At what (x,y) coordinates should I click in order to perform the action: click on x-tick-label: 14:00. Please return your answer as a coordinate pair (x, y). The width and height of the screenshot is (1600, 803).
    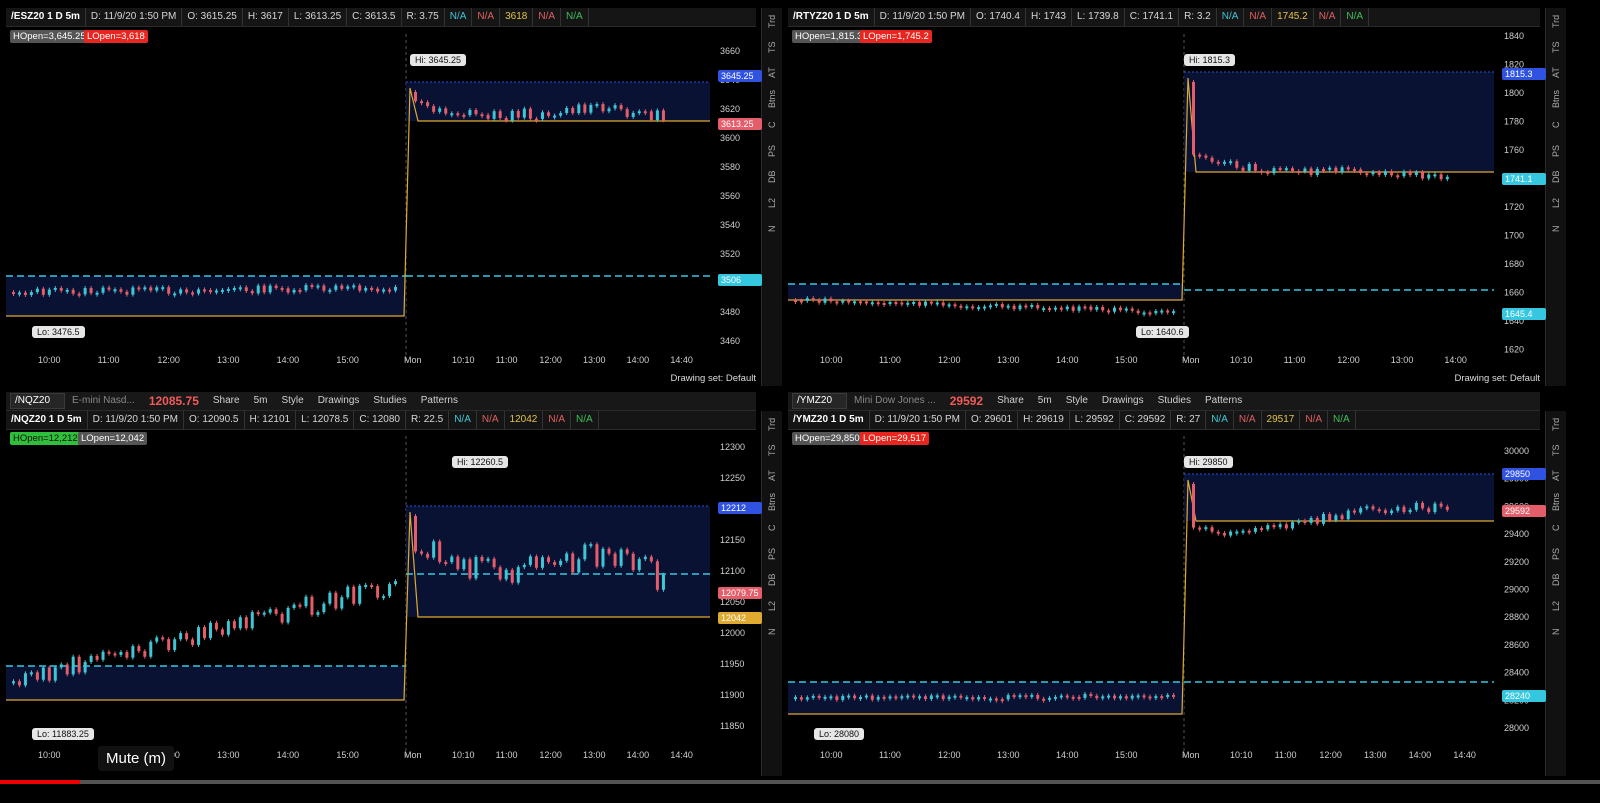
    Looking at the image, I should click on (1067, 360).